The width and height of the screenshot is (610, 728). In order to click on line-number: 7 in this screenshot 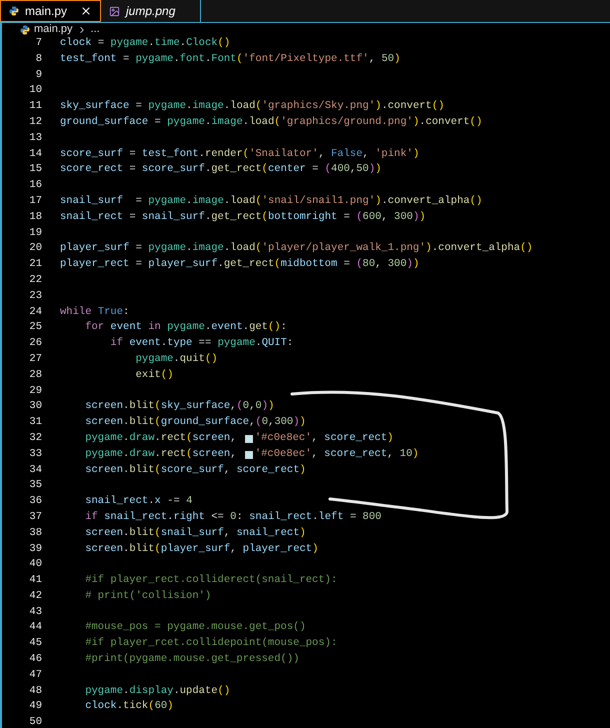, I will do `click(38, 43)`.